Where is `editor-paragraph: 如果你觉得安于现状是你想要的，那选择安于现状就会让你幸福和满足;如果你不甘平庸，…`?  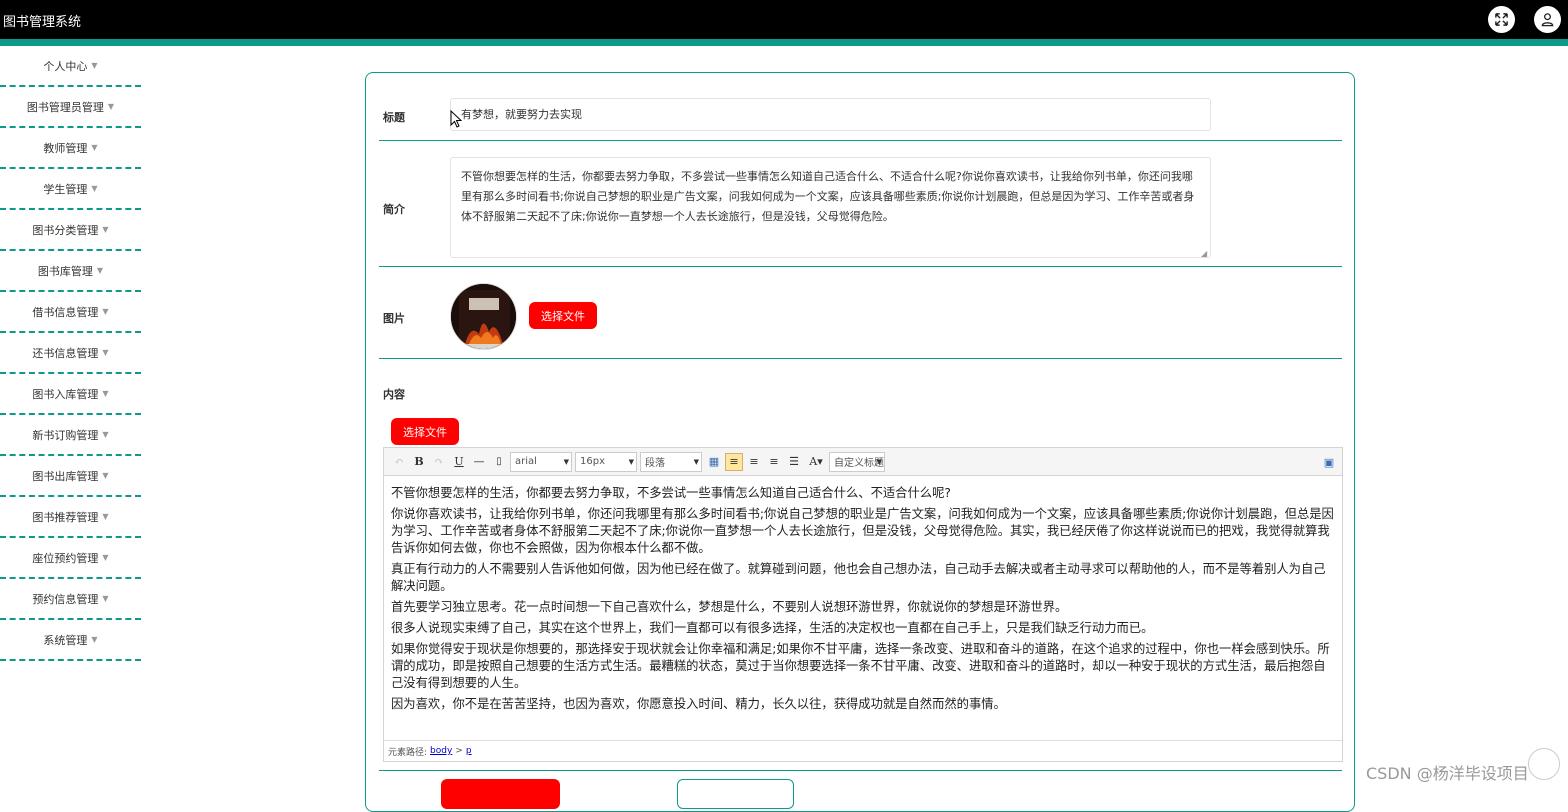 editor-paragraph: 如果你觉得安于现状是你想要的，那选择安于现状就会让你幸福和满足;如果你不甘平庸，… is located at coordinates (860, 666).